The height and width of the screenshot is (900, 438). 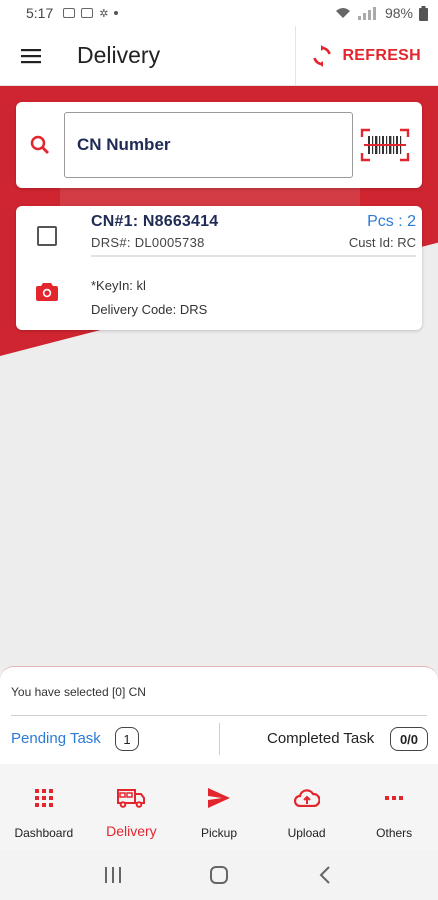 I want to click on pieces-count: Pcs : 2, so click(x=391, y=221).